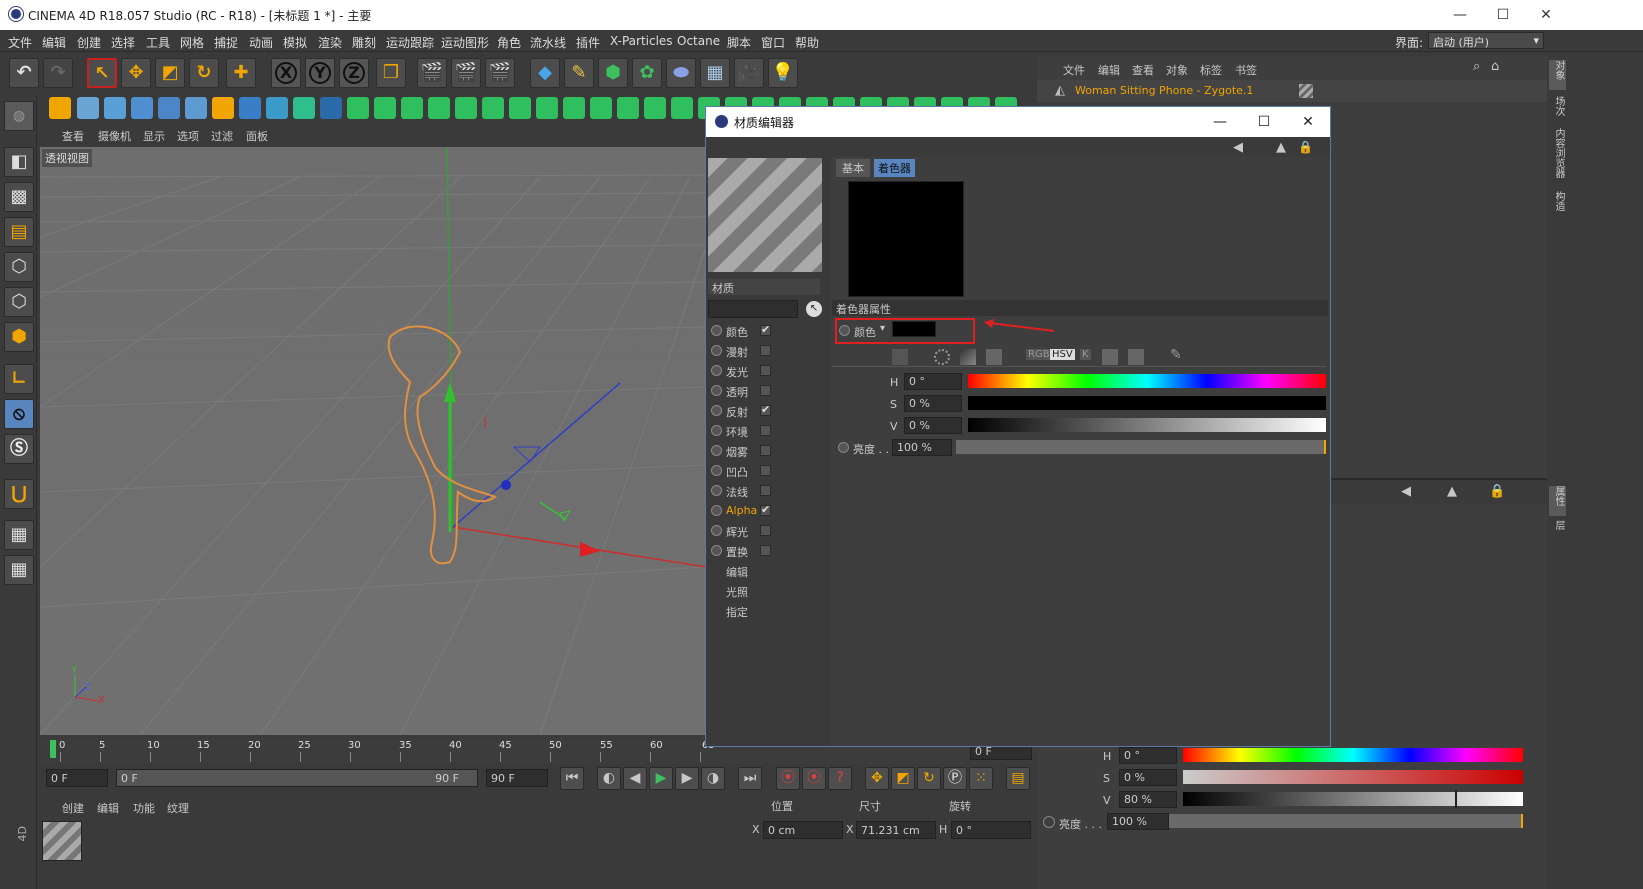 The height and width of the screenshot is (889, 1643). What do you see at coordinates (1557, 75) in the screenshot?
I see `tab-objects: 对象` at bounding box center [1557, 75].